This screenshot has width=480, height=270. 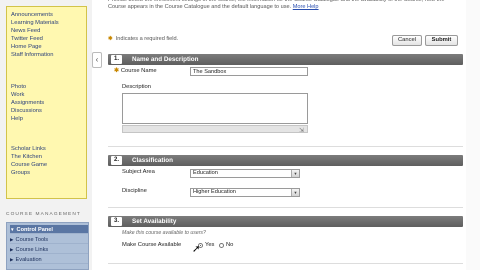 What do you see at coordinates (49, 259) in the screenshot?
I see `mgmt-item-evaluation: ▶ Evaluation` at bounding box center [49, 259].